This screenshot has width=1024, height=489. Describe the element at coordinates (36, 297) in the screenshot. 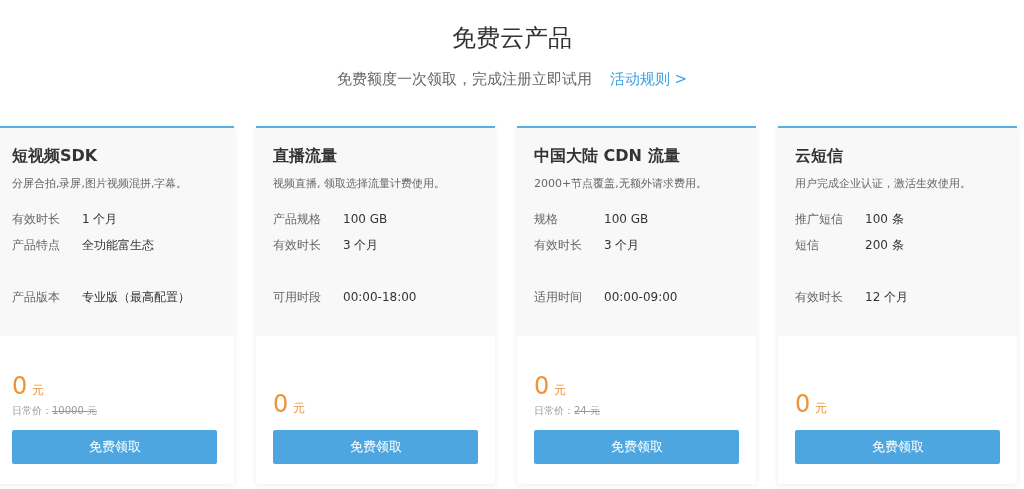

I see `spec-label: 产品版本` at that location.